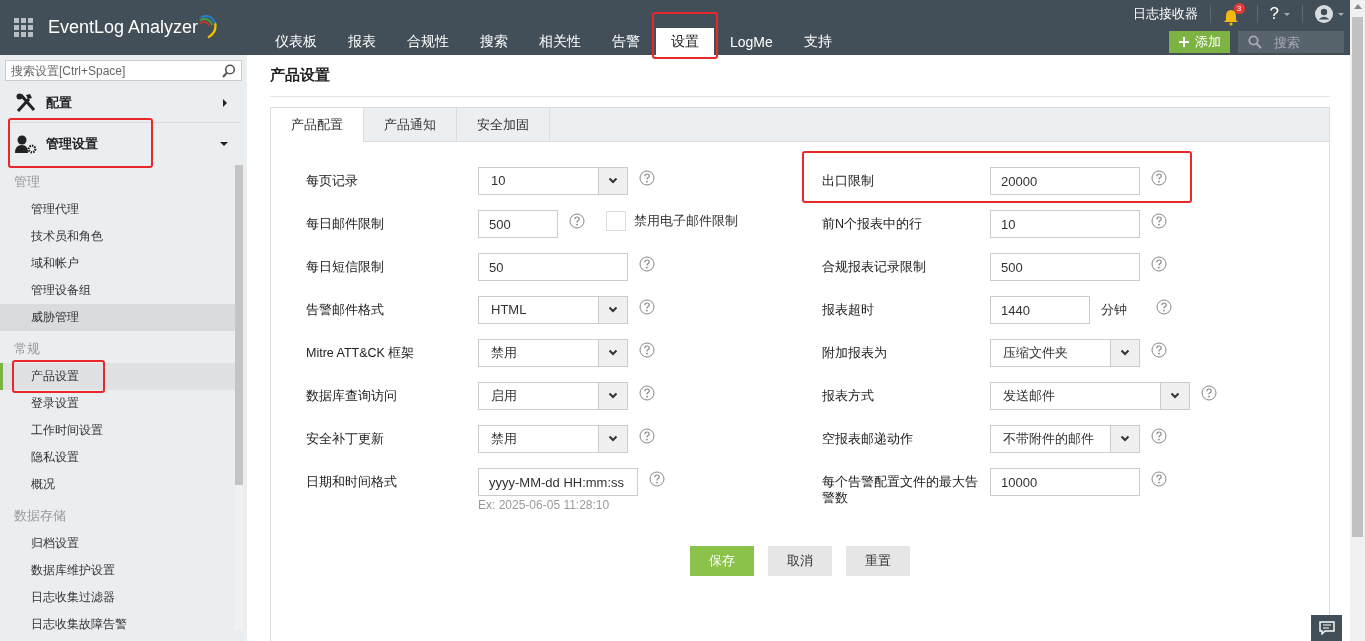 Image resolution: width=1365 pixels, height=641 pixels. What do you see at coordinates (296, 41) in the screenshot?
I see `nav-tab: 仪表板` at bounding box center [296, 41].